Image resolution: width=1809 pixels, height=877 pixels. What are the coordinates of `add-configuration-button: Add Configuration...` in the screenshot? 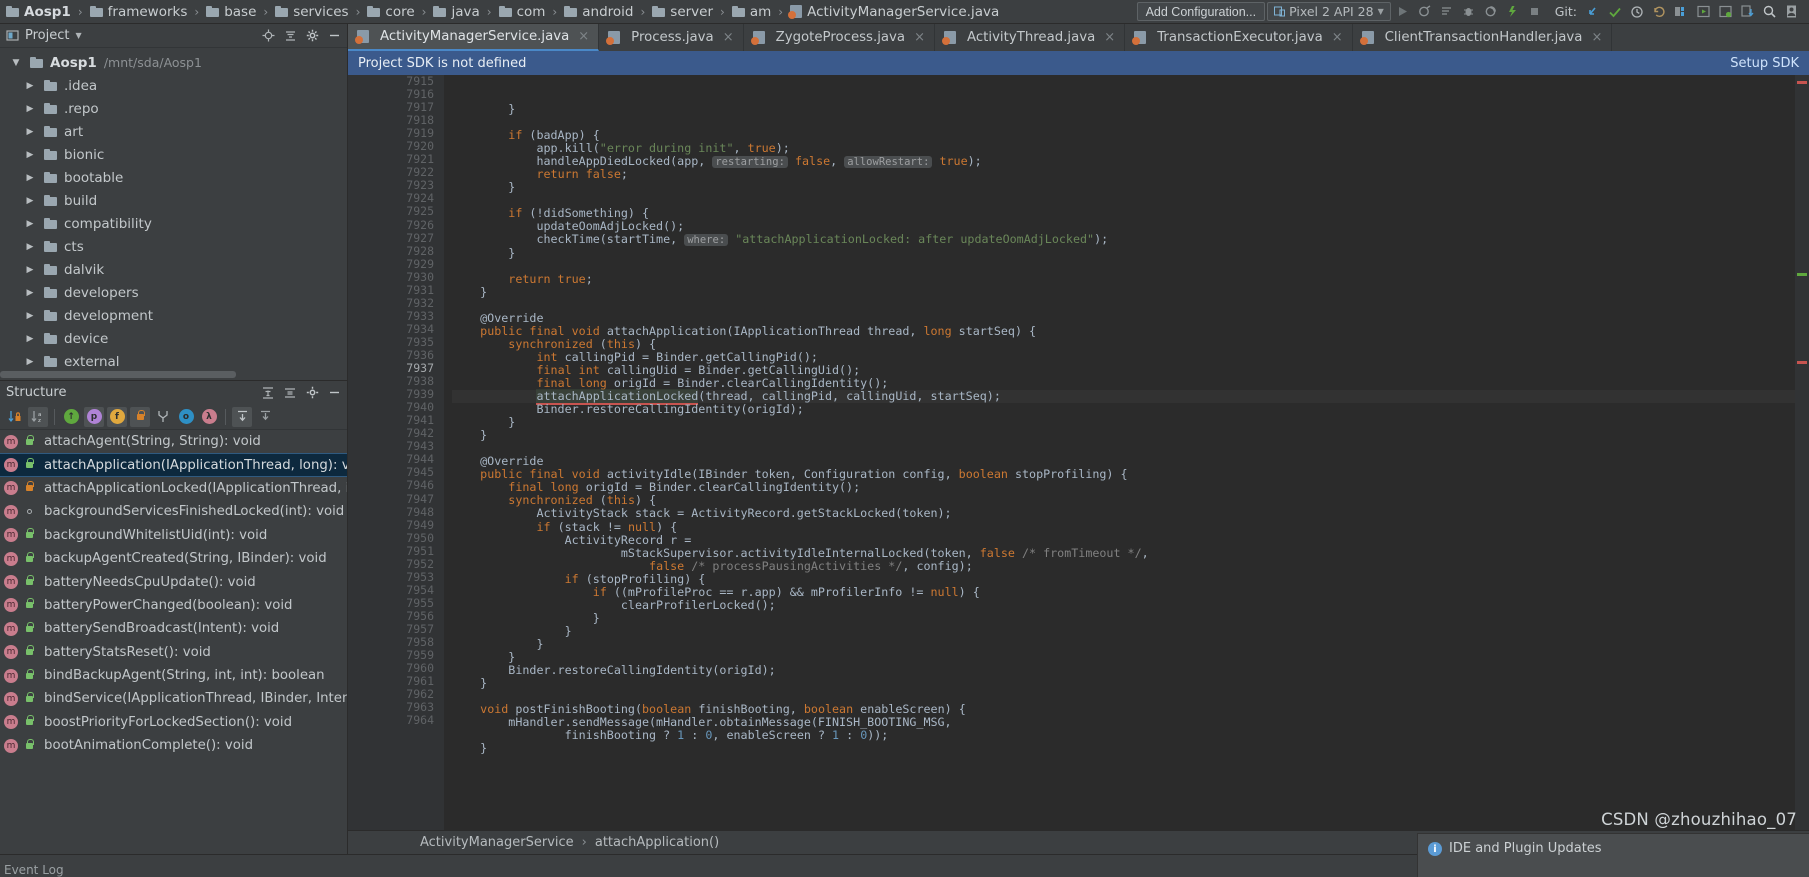 It's located at (1201, 11).